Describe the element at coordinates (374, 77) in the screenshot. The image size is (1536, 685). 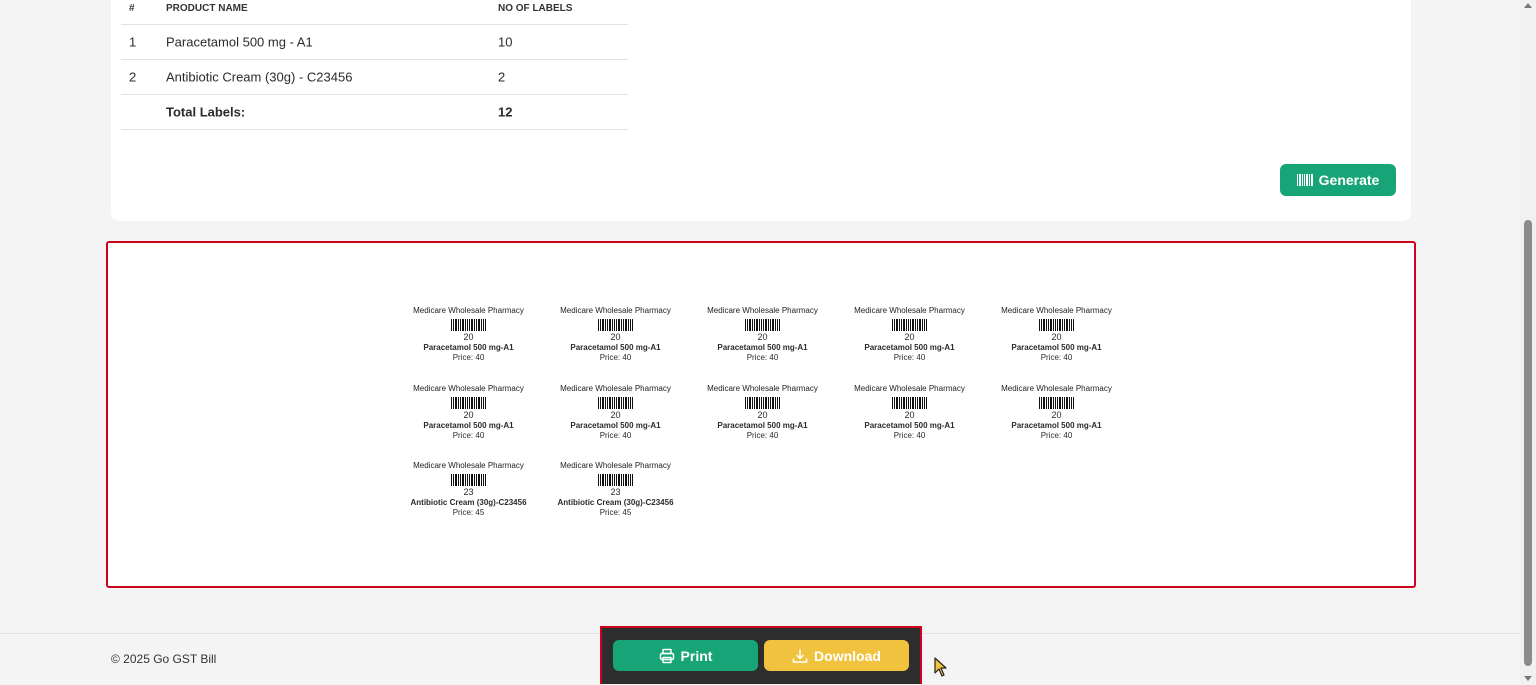
I see `table-row: 2 Antibiotic Cream (30g) - C23456 2` at that location.